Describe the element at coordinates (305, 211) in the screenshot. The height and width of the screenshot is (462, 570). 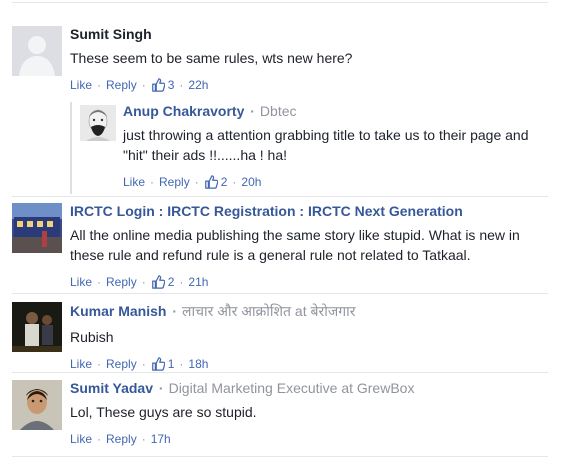
I see `author-name: IRCTC Login : IRCTC Registration` at that location.